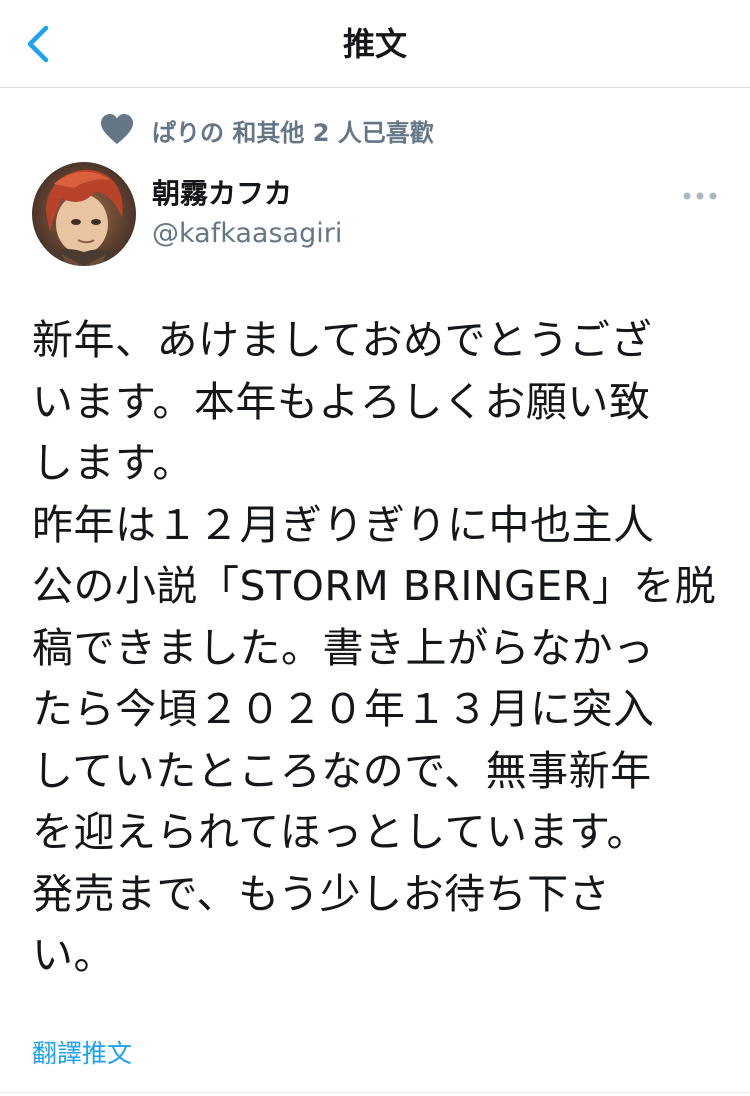 Image resolution: width=750 pixels, height=1096 pixels. What do you see at coordinates (293, 132) in the screenshot?
I see `liked-by-text: ぱりの 和其他 2 人已喜歡` at bounding box center [293, 132].